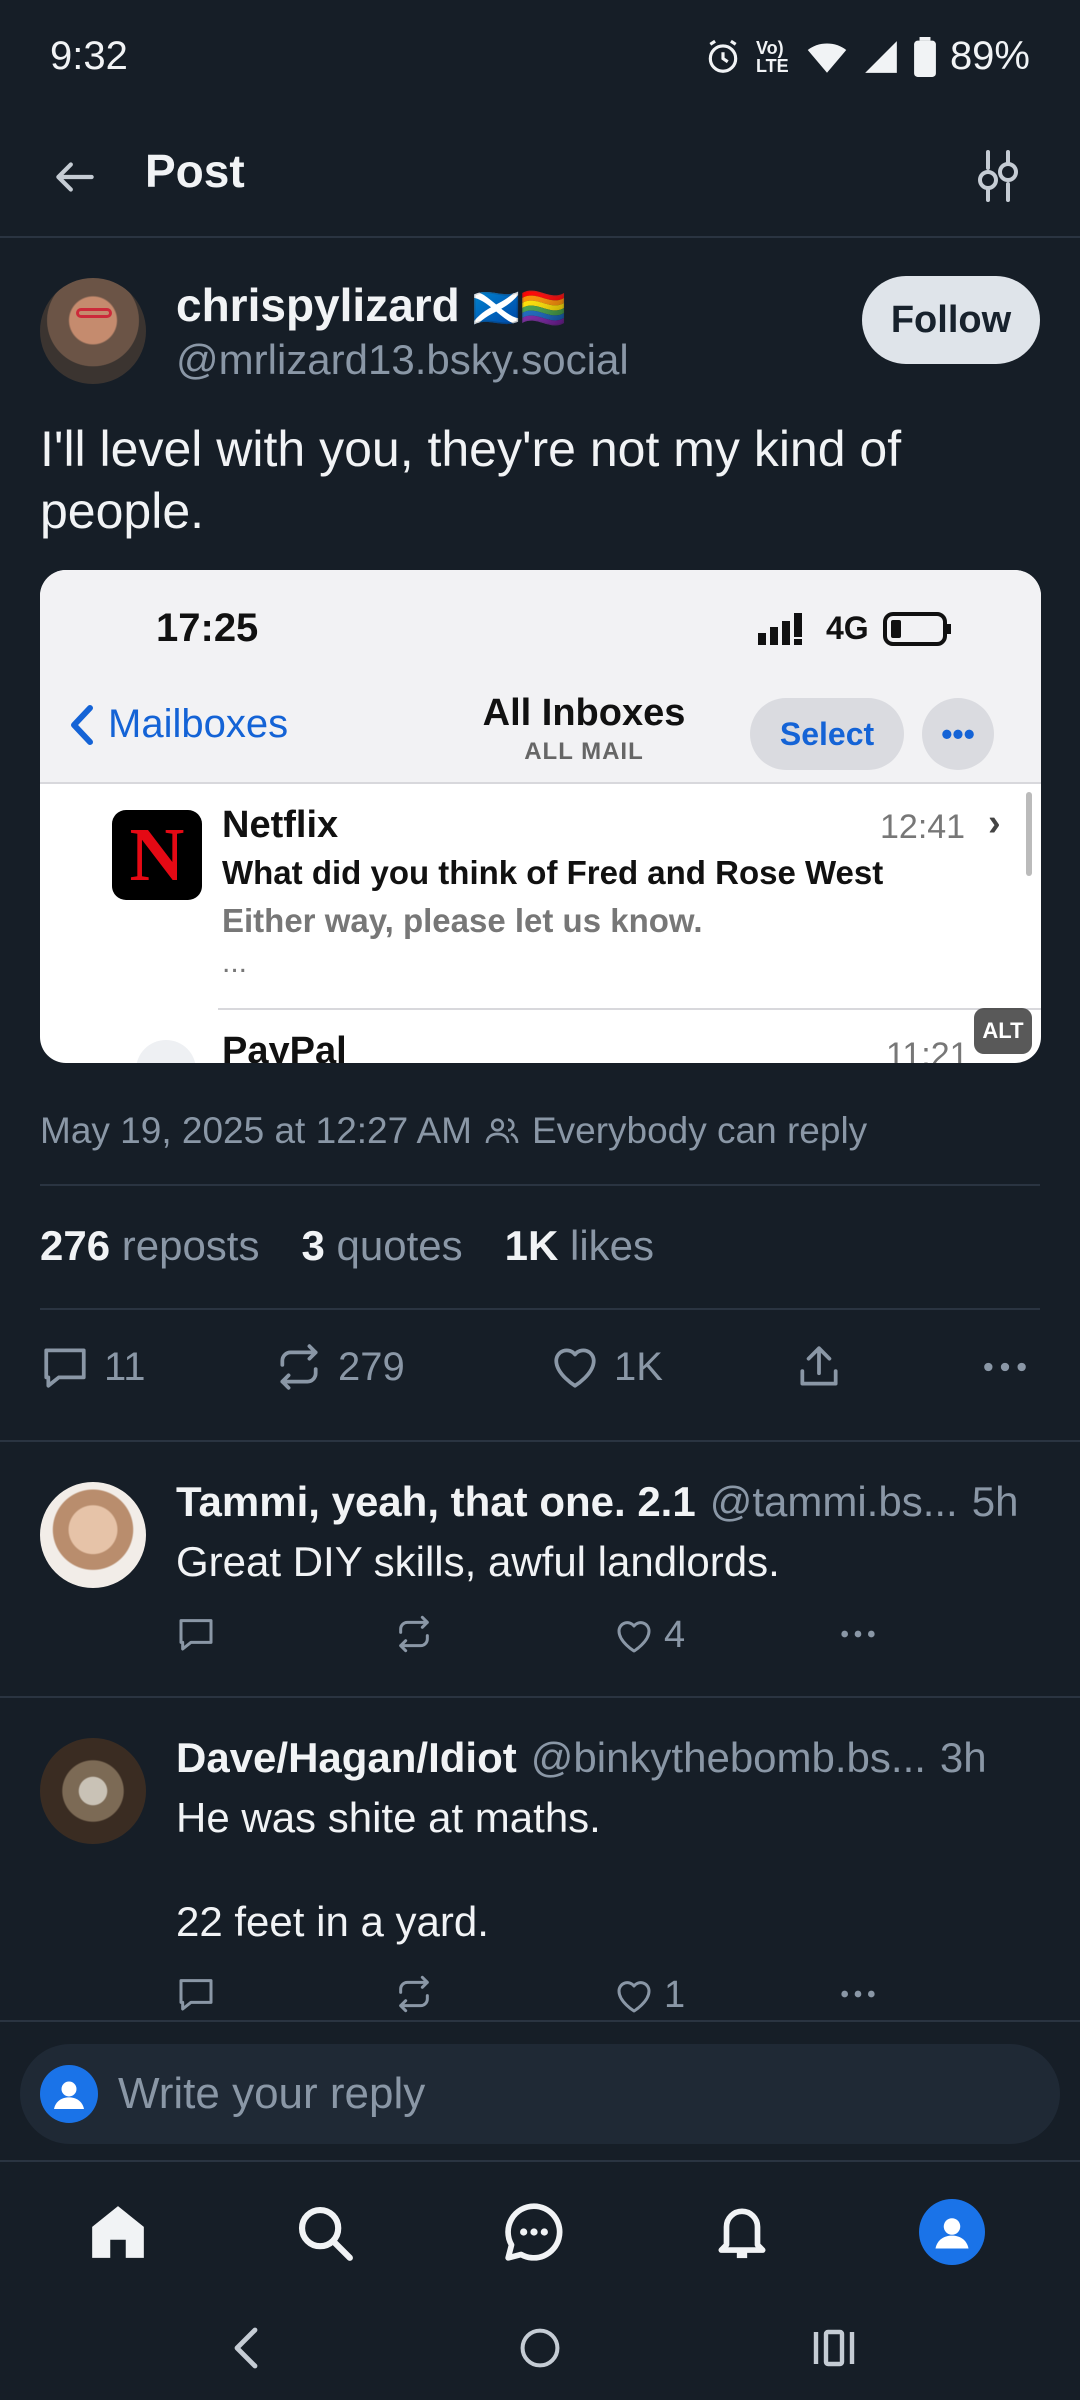 The height and width of the screenshot is (2400, 1080). I want to click on meta-divider, so click(540, 1185).